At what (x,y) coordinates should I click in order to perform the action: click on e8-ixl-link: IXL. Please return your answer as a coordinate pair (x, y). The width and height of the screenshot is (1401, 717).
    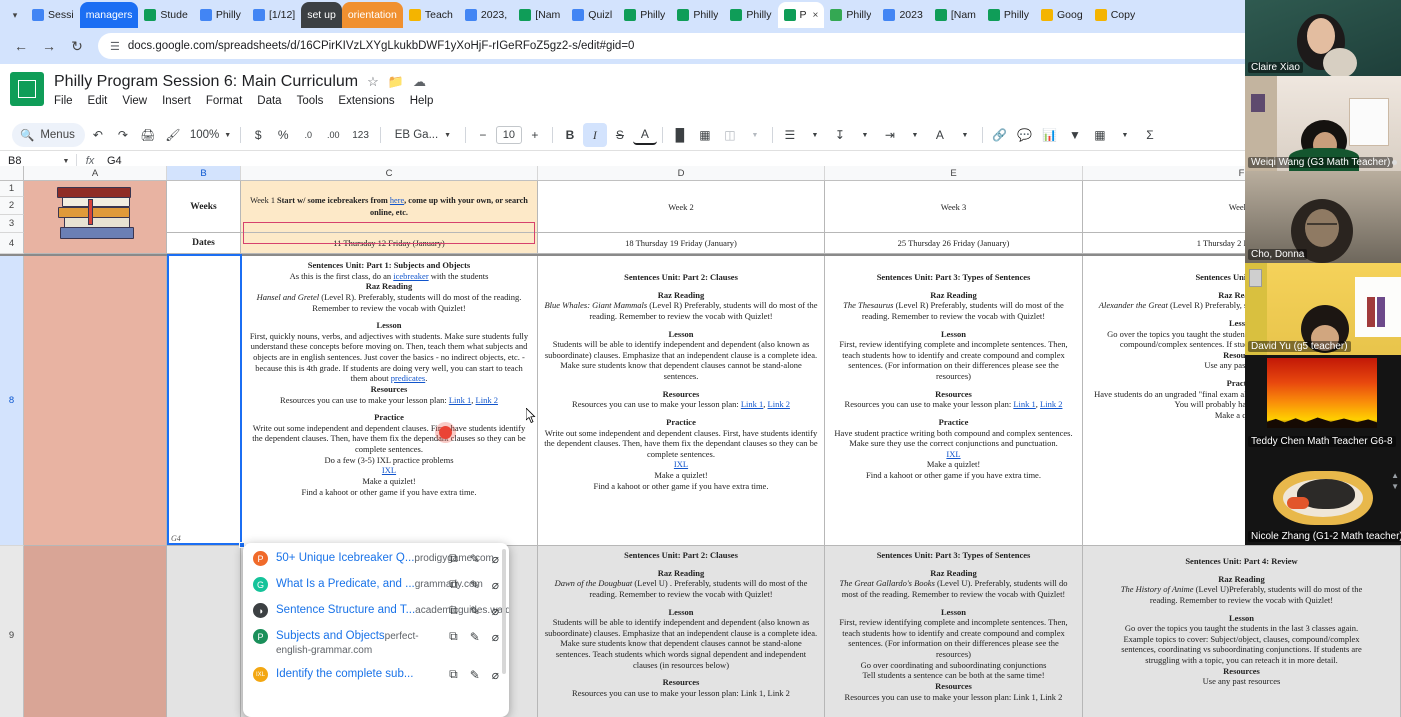
    Looking at the image, I should click on (953, 454).